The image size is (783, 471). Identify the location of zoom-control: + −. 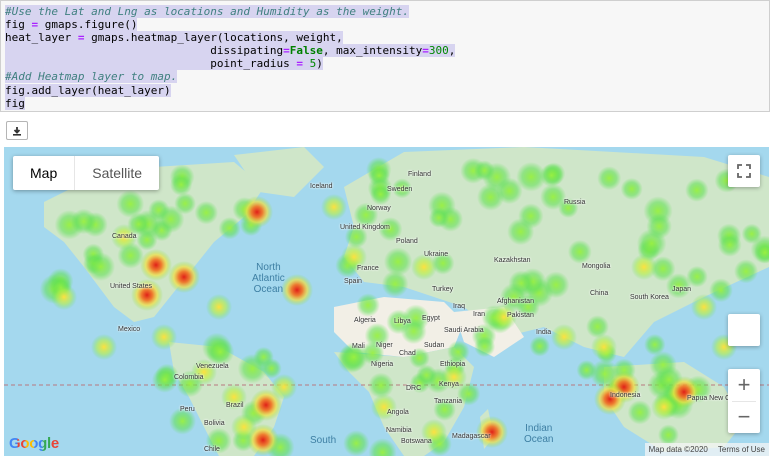
(744, 401).